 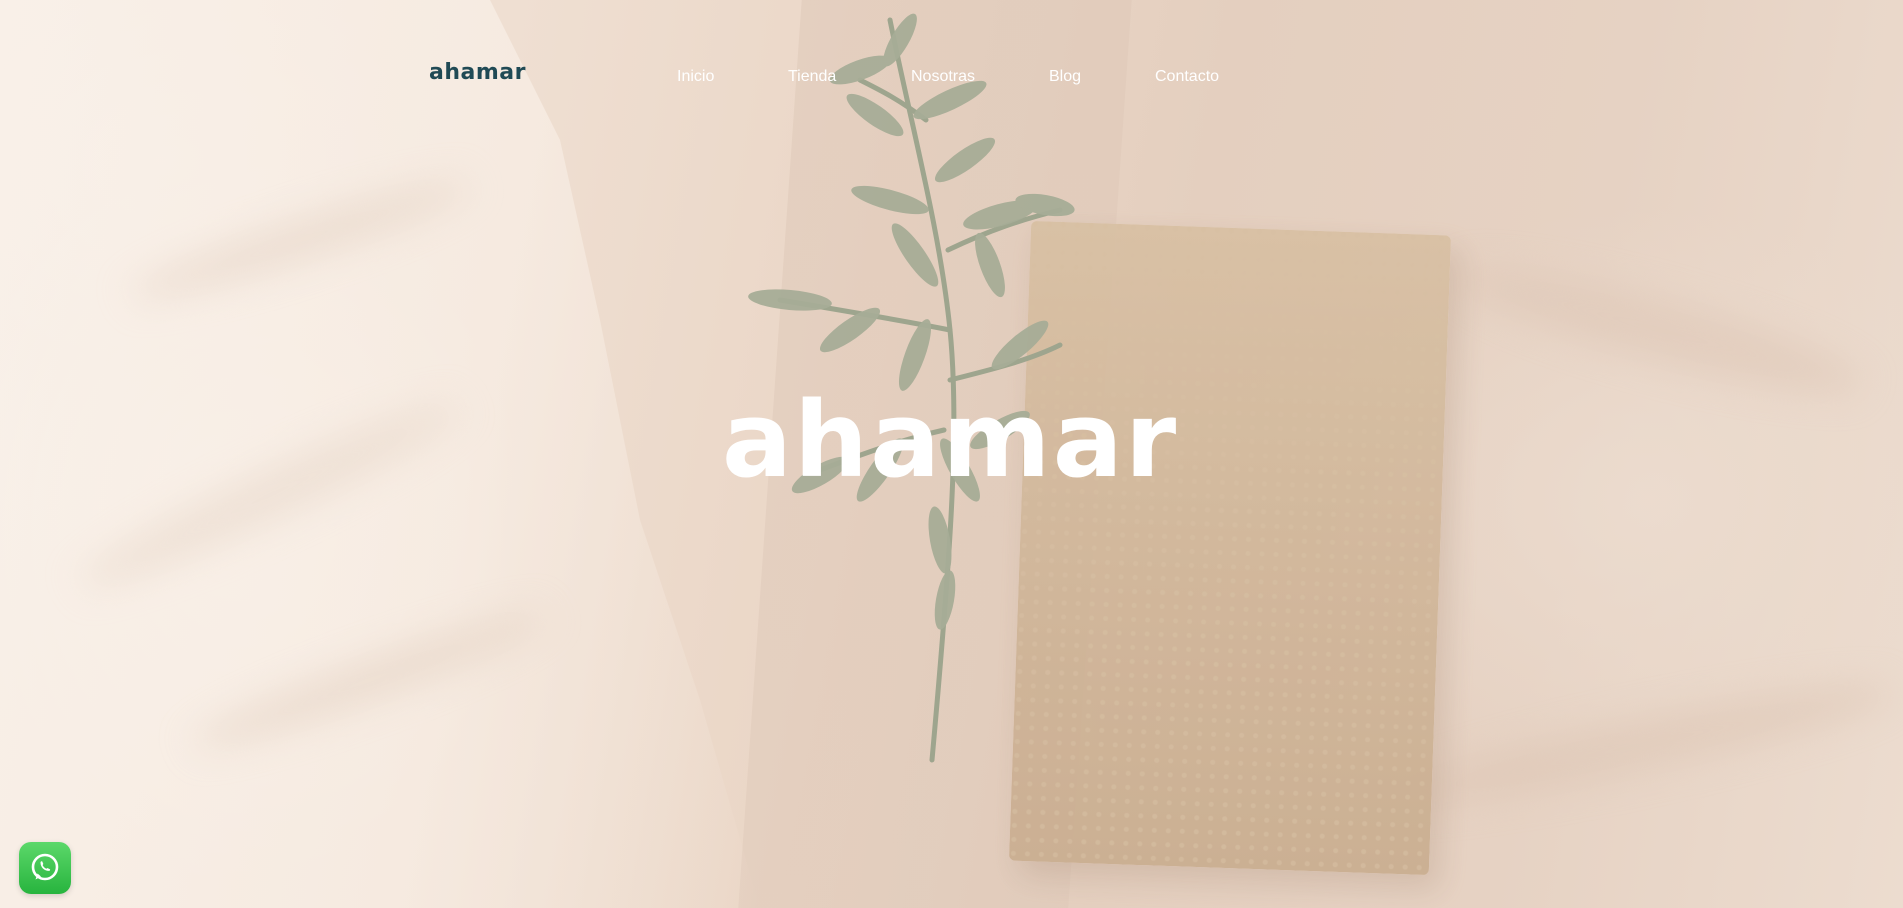 I want to click on hero-logo: ahamar, so click(x=950, y=440).